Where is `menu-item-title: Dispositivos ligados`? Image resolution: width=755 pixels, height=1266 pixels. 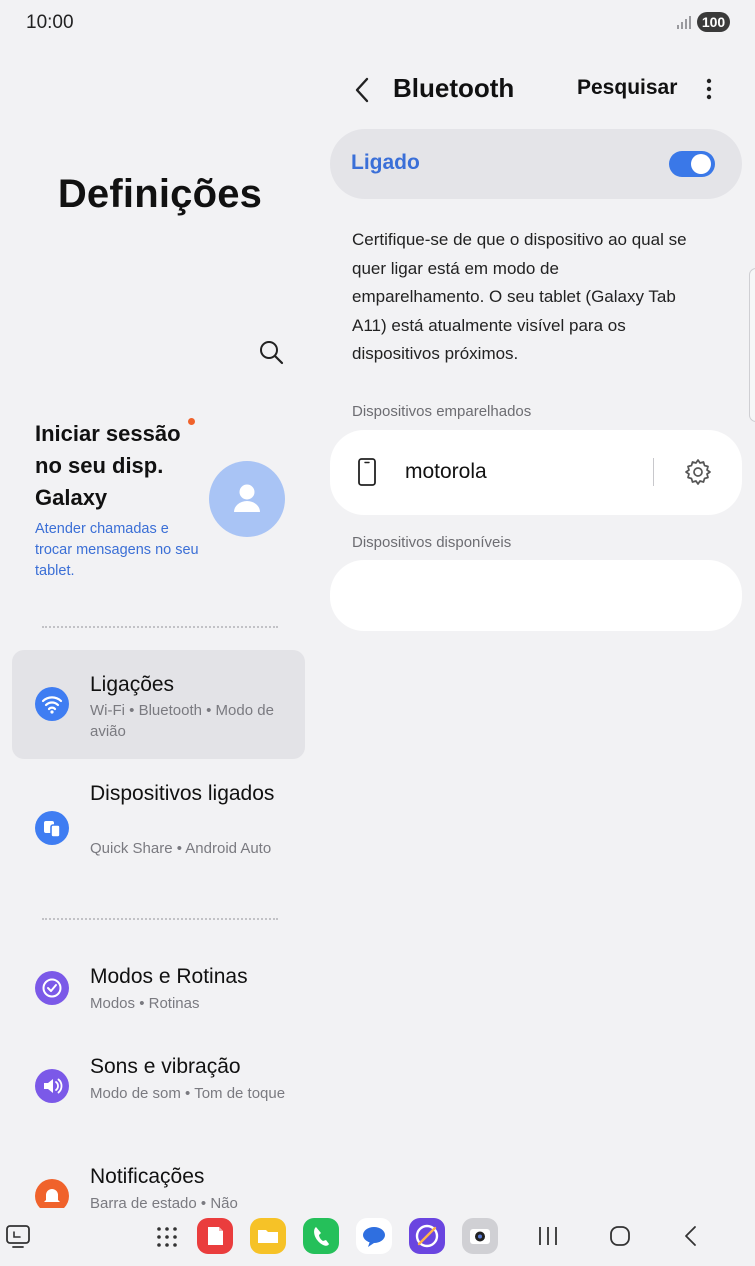 menu-item-title: Dispositivos ligados is located at coordinates (182, 793).